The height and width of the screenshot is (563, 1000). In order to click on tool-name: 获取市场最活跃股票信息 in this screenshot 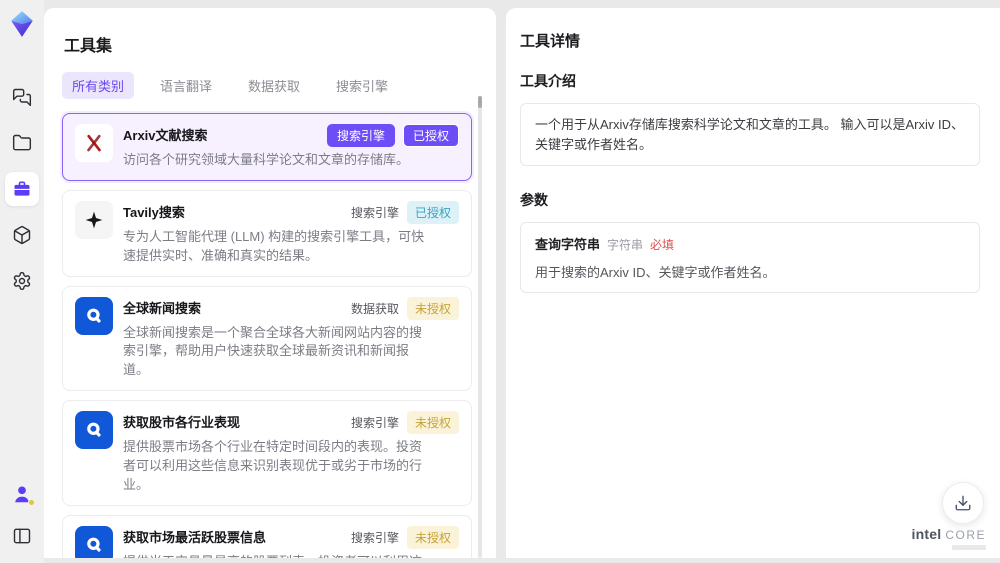, I will do `click(195, 537)`.